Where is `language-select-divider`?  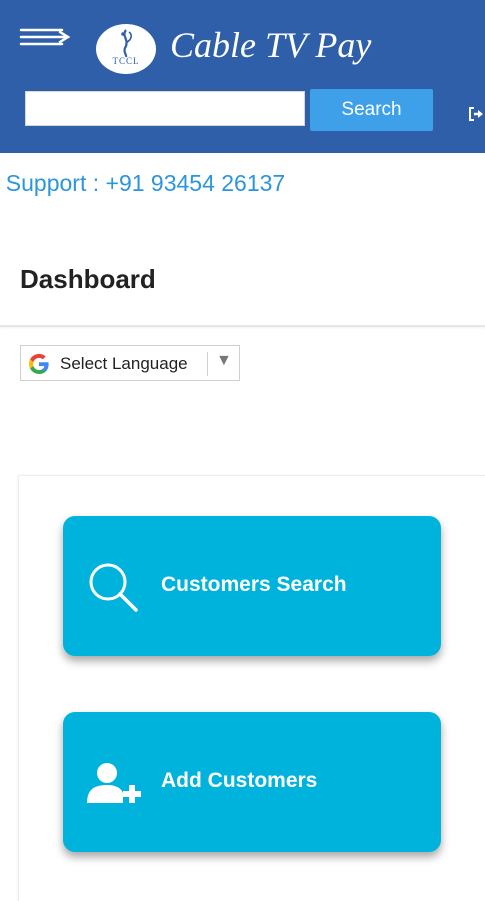 language-select-divider is located at coordinates (207, 364).